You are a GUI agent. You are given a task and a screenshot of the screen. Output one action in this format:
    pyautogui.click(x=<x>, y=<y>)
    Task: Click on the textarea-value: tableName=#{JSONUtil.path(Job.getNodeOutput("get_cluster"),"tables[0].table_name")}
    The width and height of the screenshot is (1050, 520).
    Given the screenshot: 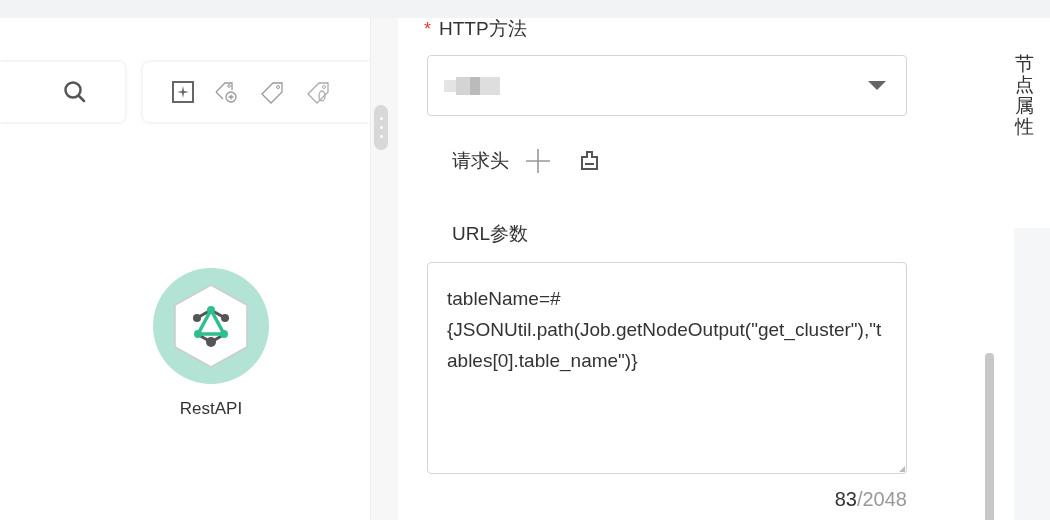 What is the action you would take?
    pyautogui.click(x=665, y=330)
    